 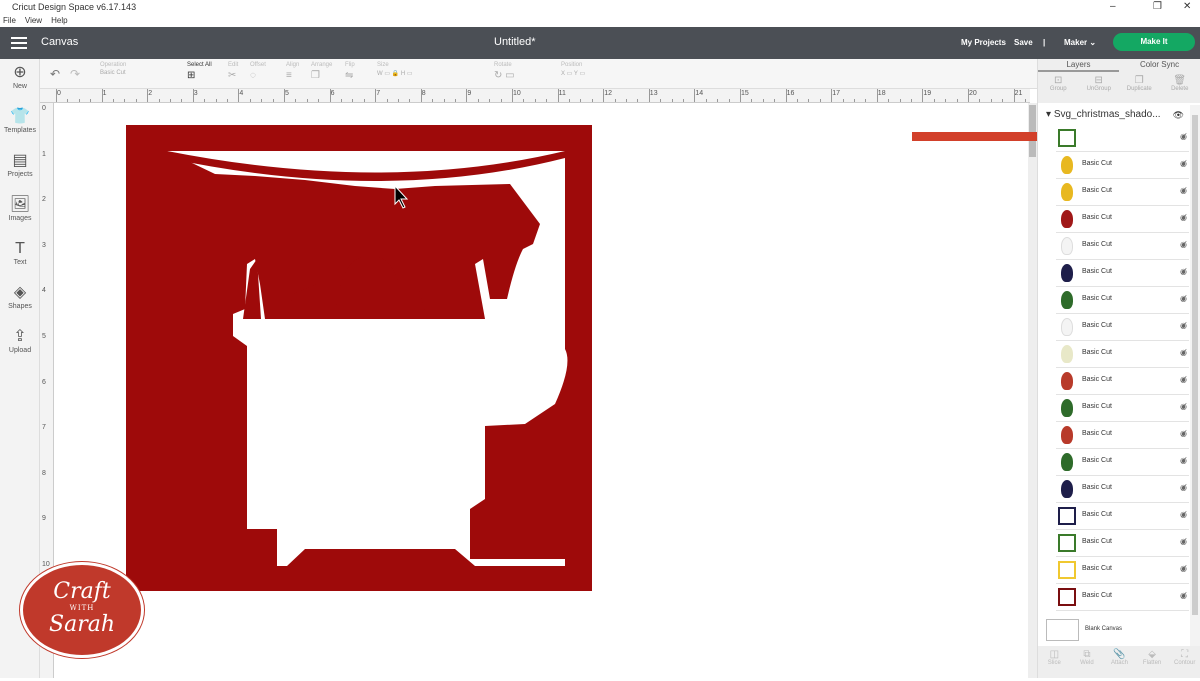 What do you see at coordinates (59, 20) in the screenshot?
I see `menu-help: Help` at bounding box center [59, 20].